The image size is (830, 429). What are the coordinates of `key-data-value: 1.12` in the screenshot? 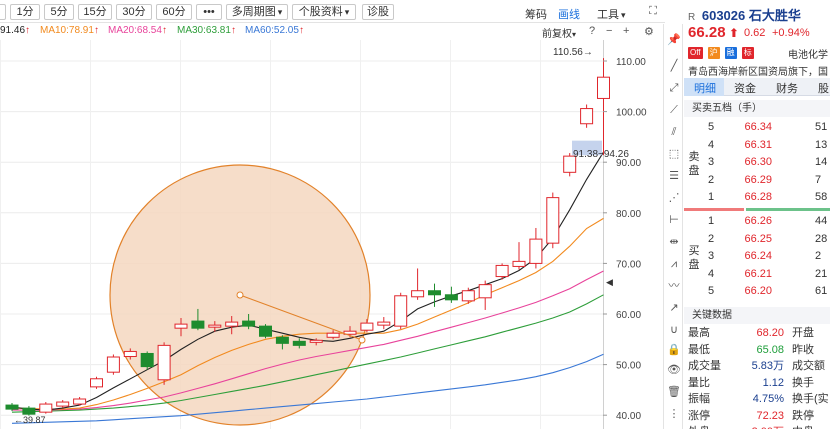 It's located at (773, 382).